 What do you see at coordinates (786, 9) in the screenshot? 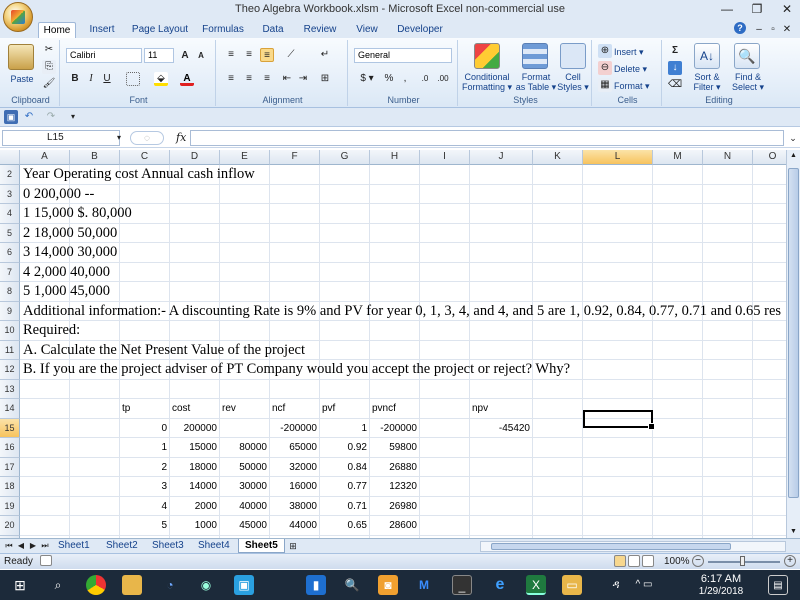
I see `close-button: ✕` at bounding box center [786, 9].